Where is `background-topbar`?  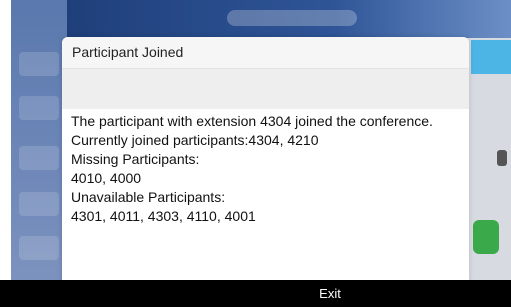 background-topbar is located at coordinates (289, 19).